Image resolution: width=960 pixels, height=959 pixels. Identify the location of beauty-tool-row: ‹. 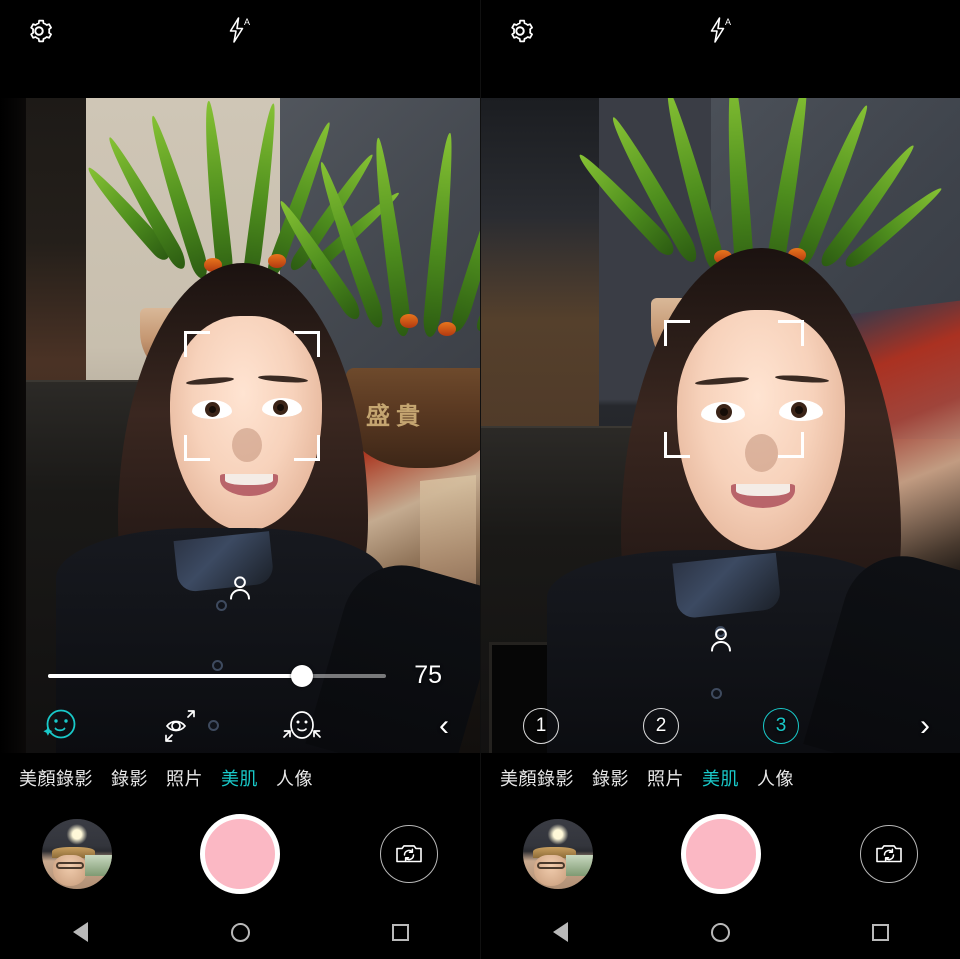
(240, 725).